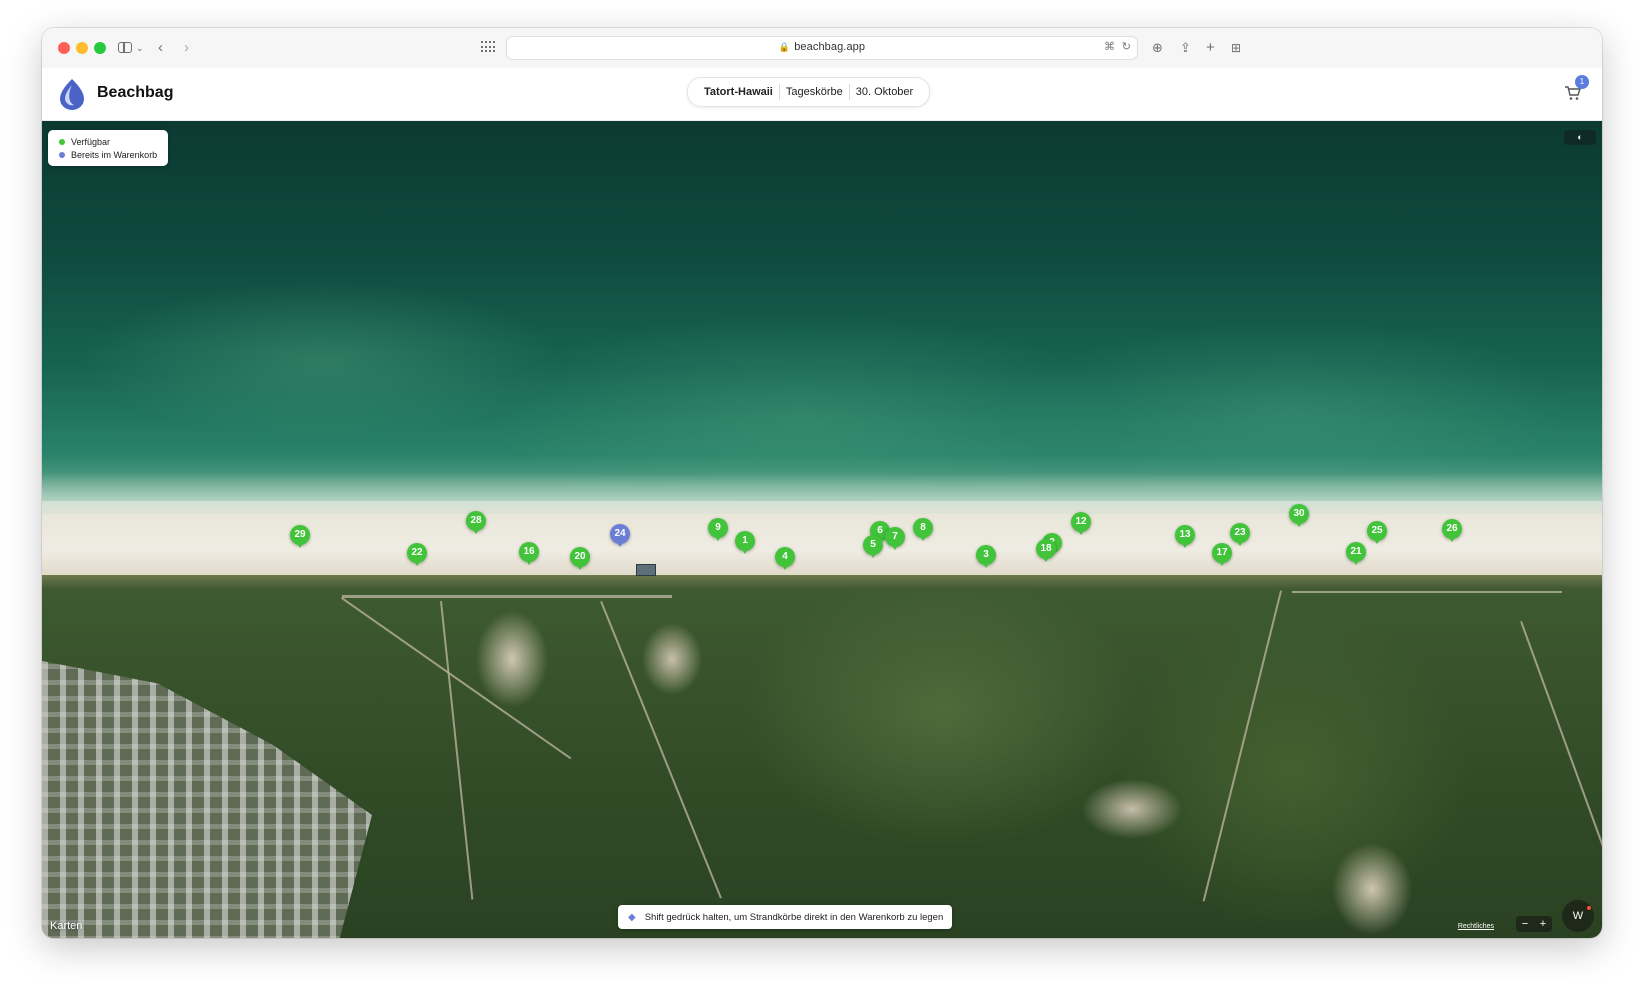  Describe the element at coordinates (488, 47) in the screenshot. I see `apps-grid-icon` at that location.